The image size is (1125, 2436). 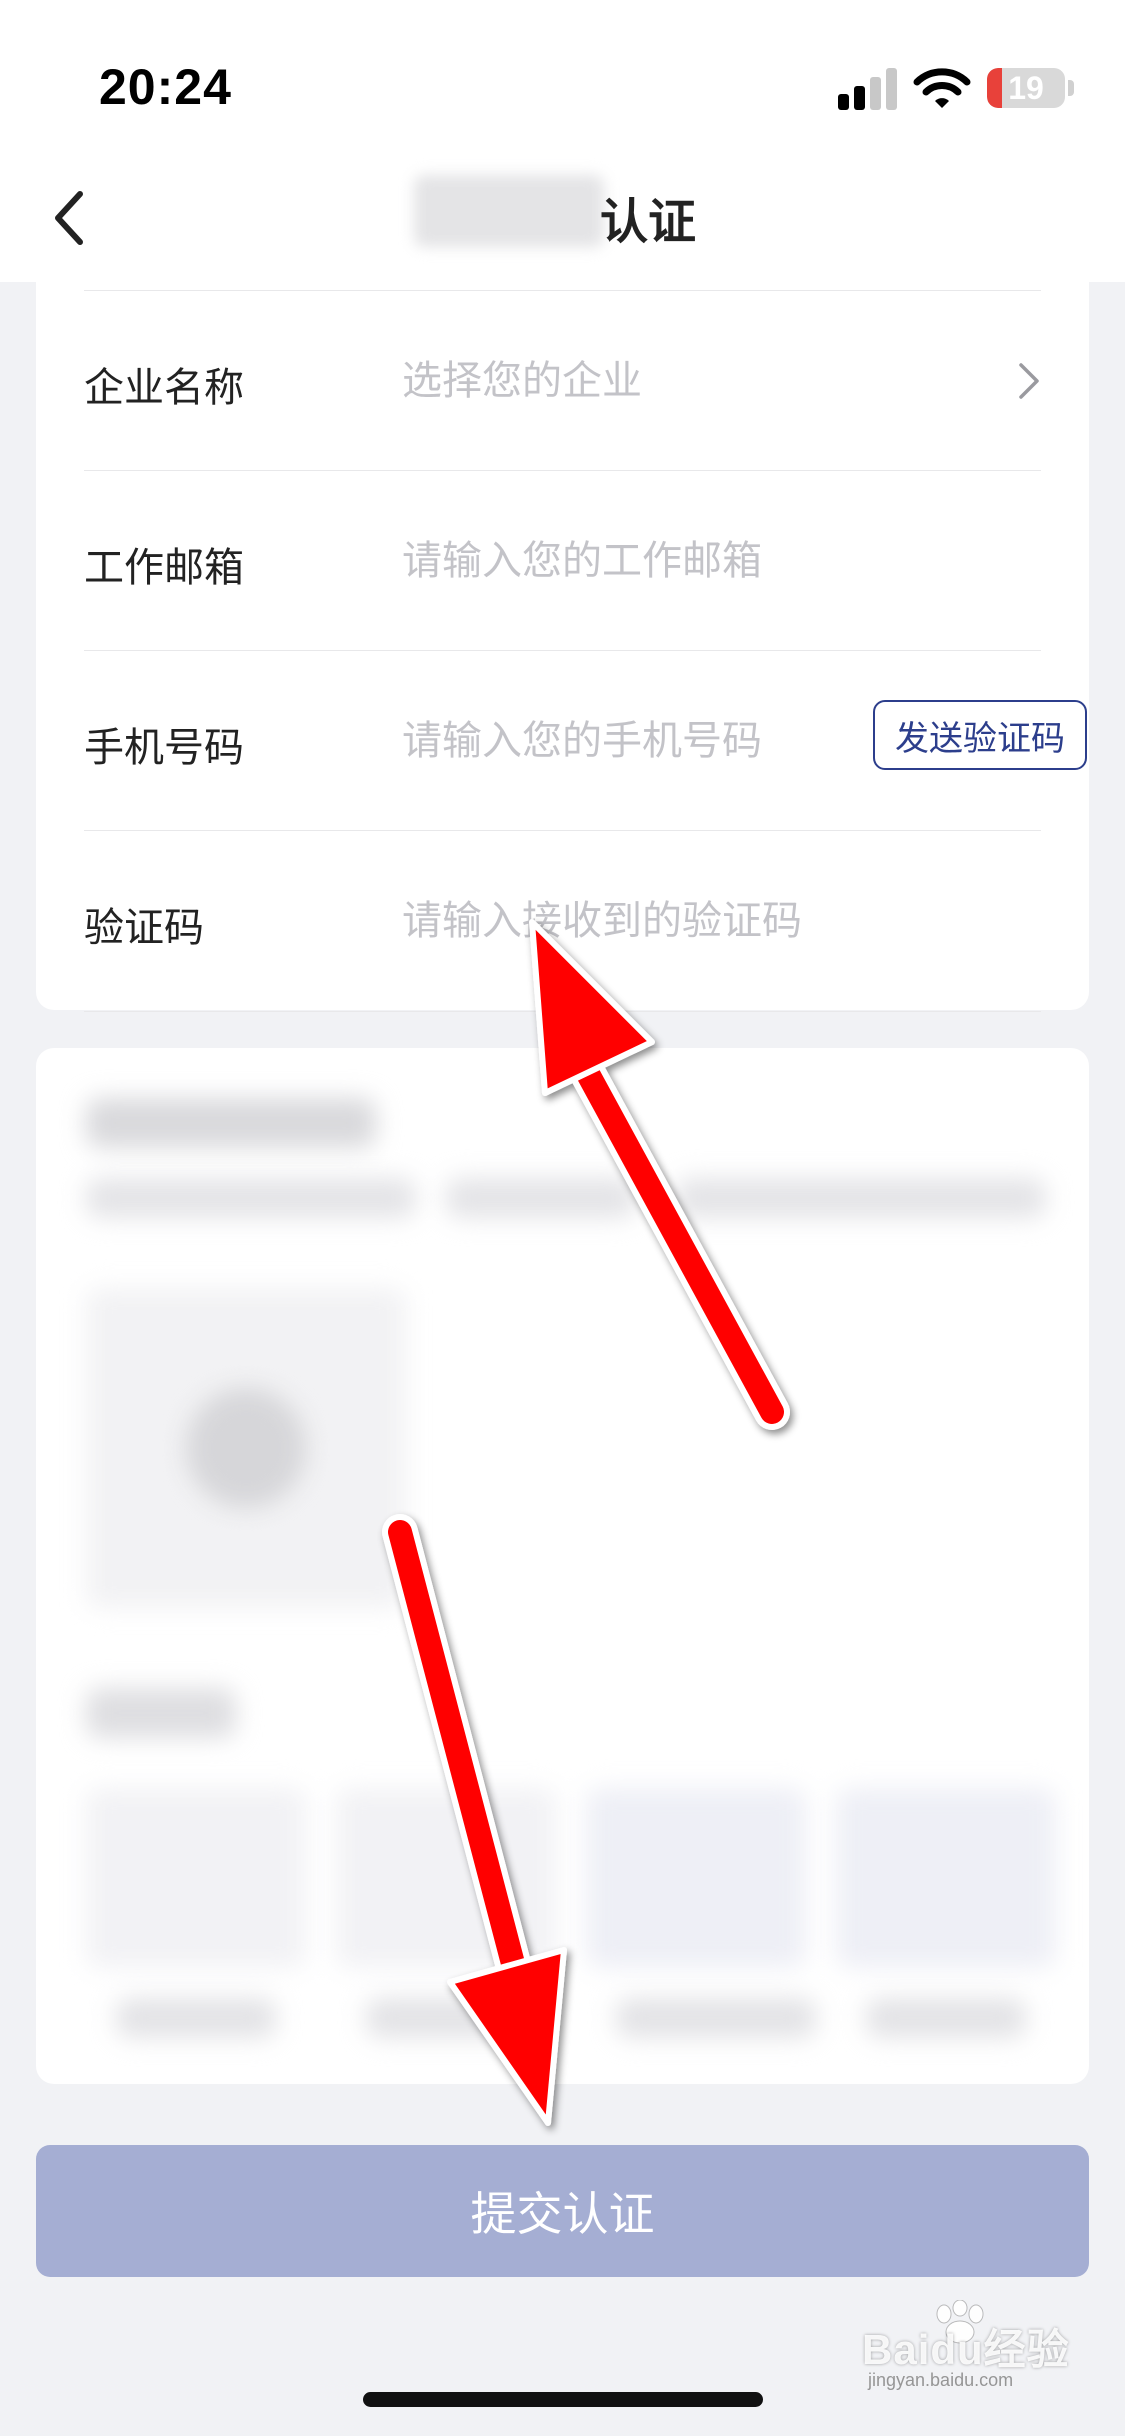 I want to click on baidu-watermark: Baidu经验 jingyan.baidu.com, so click(x=977, y=2345).